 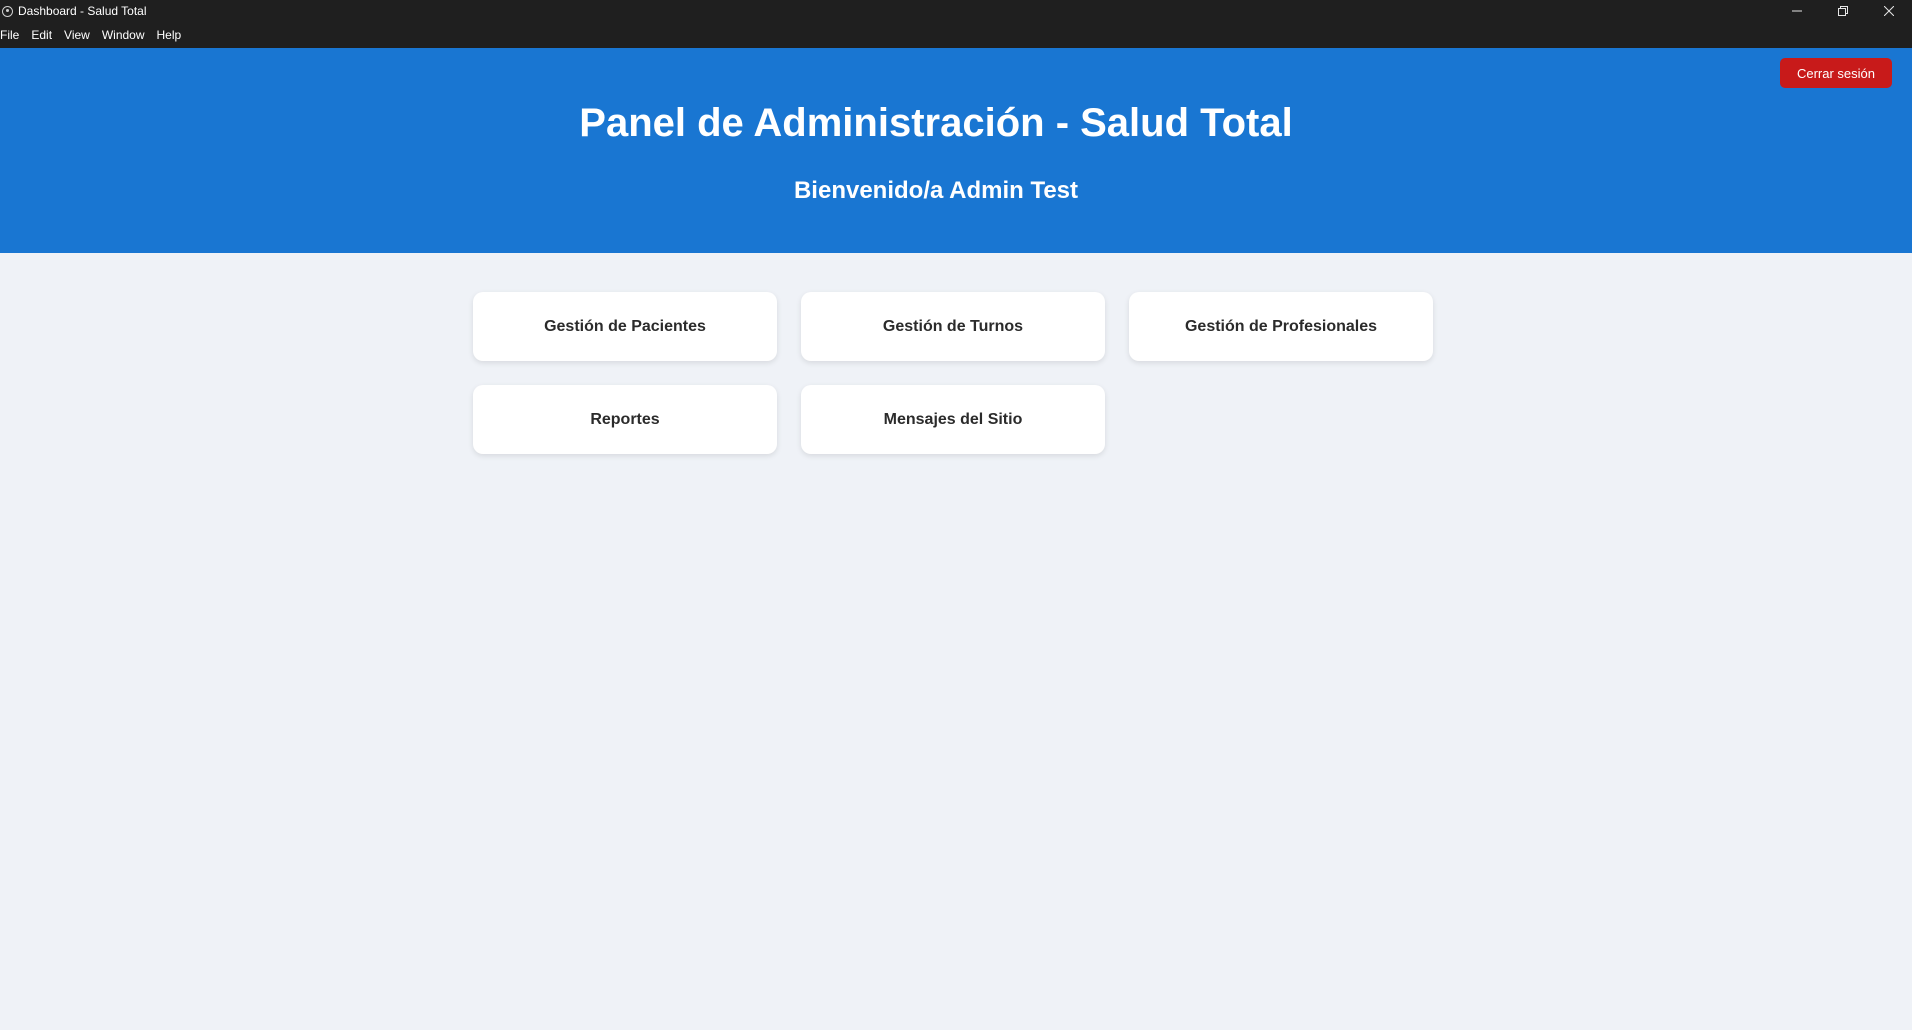 I want to click on restore-button, so click(x=1843, y=11).